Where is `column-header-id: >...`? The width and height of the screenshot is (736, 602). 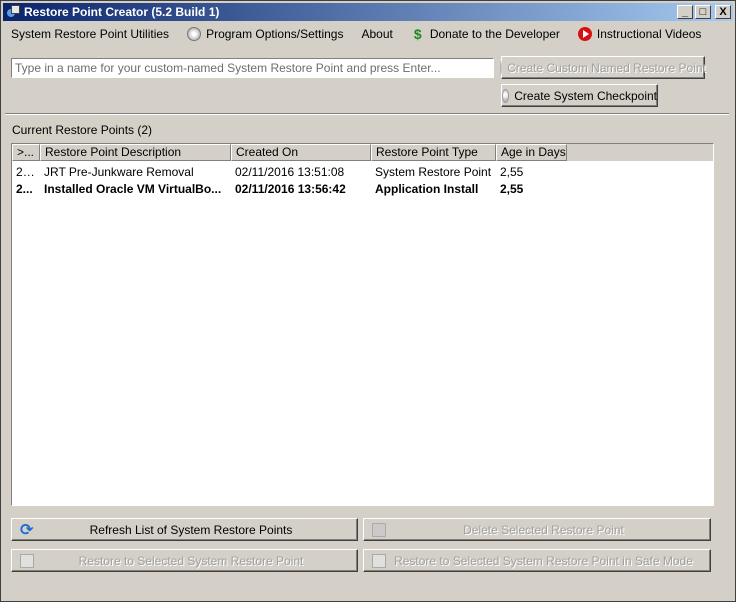
column-header-id: >... is located at coordinates (26, 152).